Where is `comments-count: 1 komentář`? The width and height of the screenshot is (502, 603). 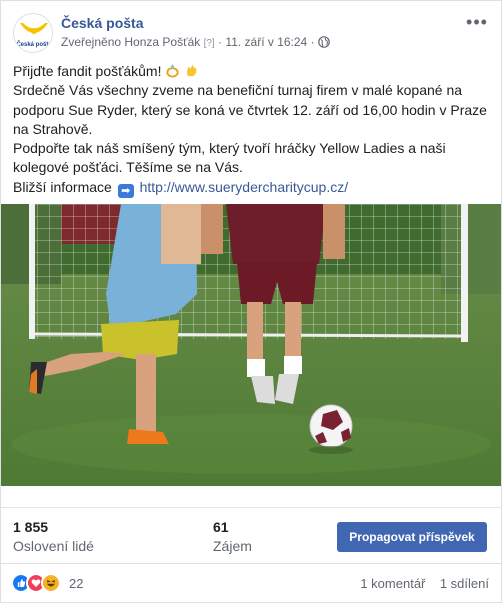
comments-count: 1 komentář is located at coordinates (392, 583).